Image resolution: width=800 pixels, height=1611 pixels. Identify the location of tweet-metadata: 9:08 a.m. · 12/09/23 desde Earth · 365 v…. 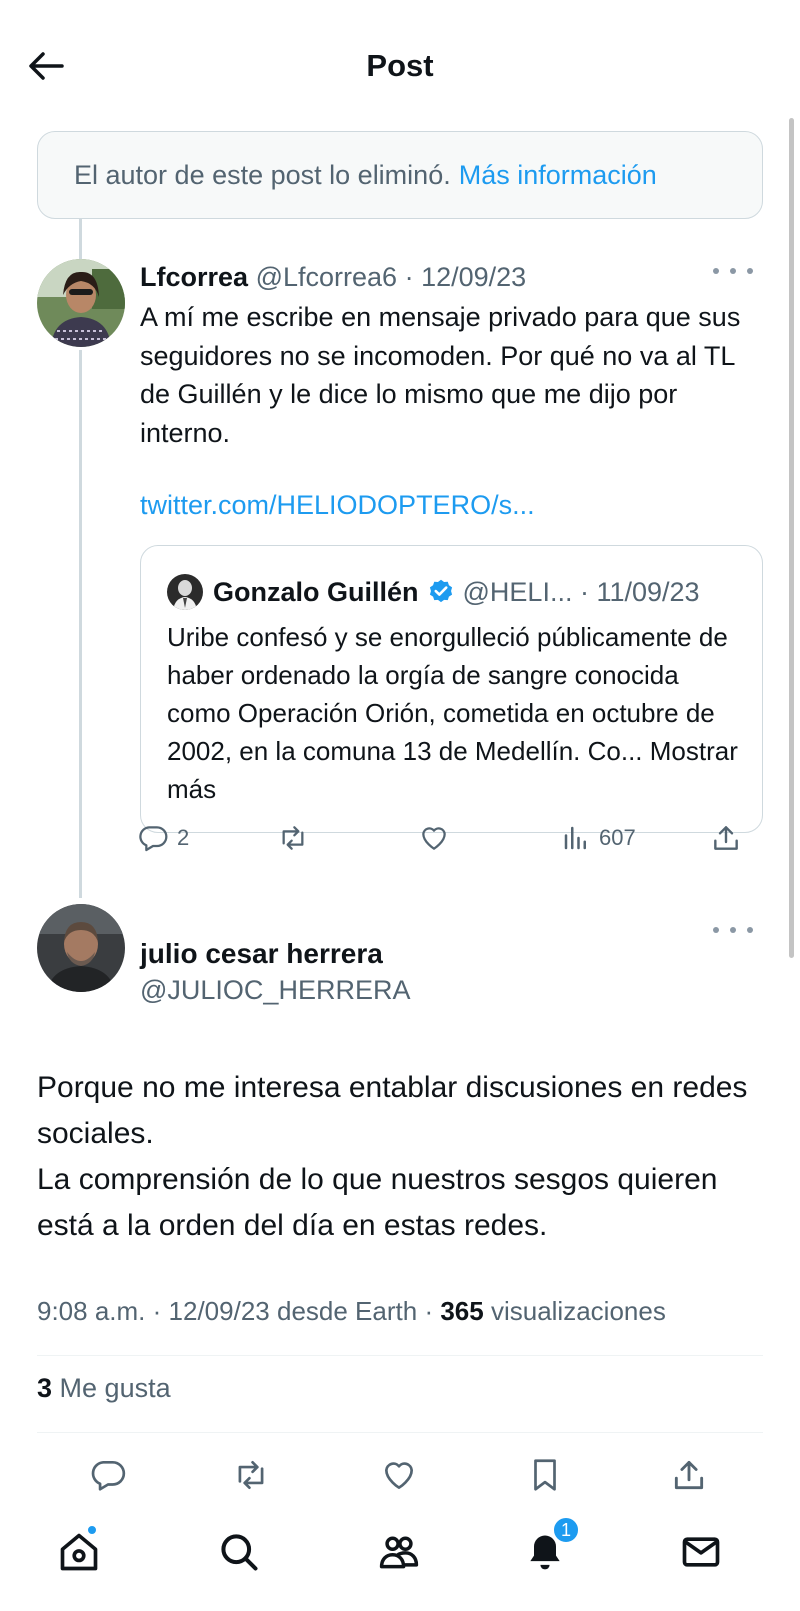
(351, 1311).